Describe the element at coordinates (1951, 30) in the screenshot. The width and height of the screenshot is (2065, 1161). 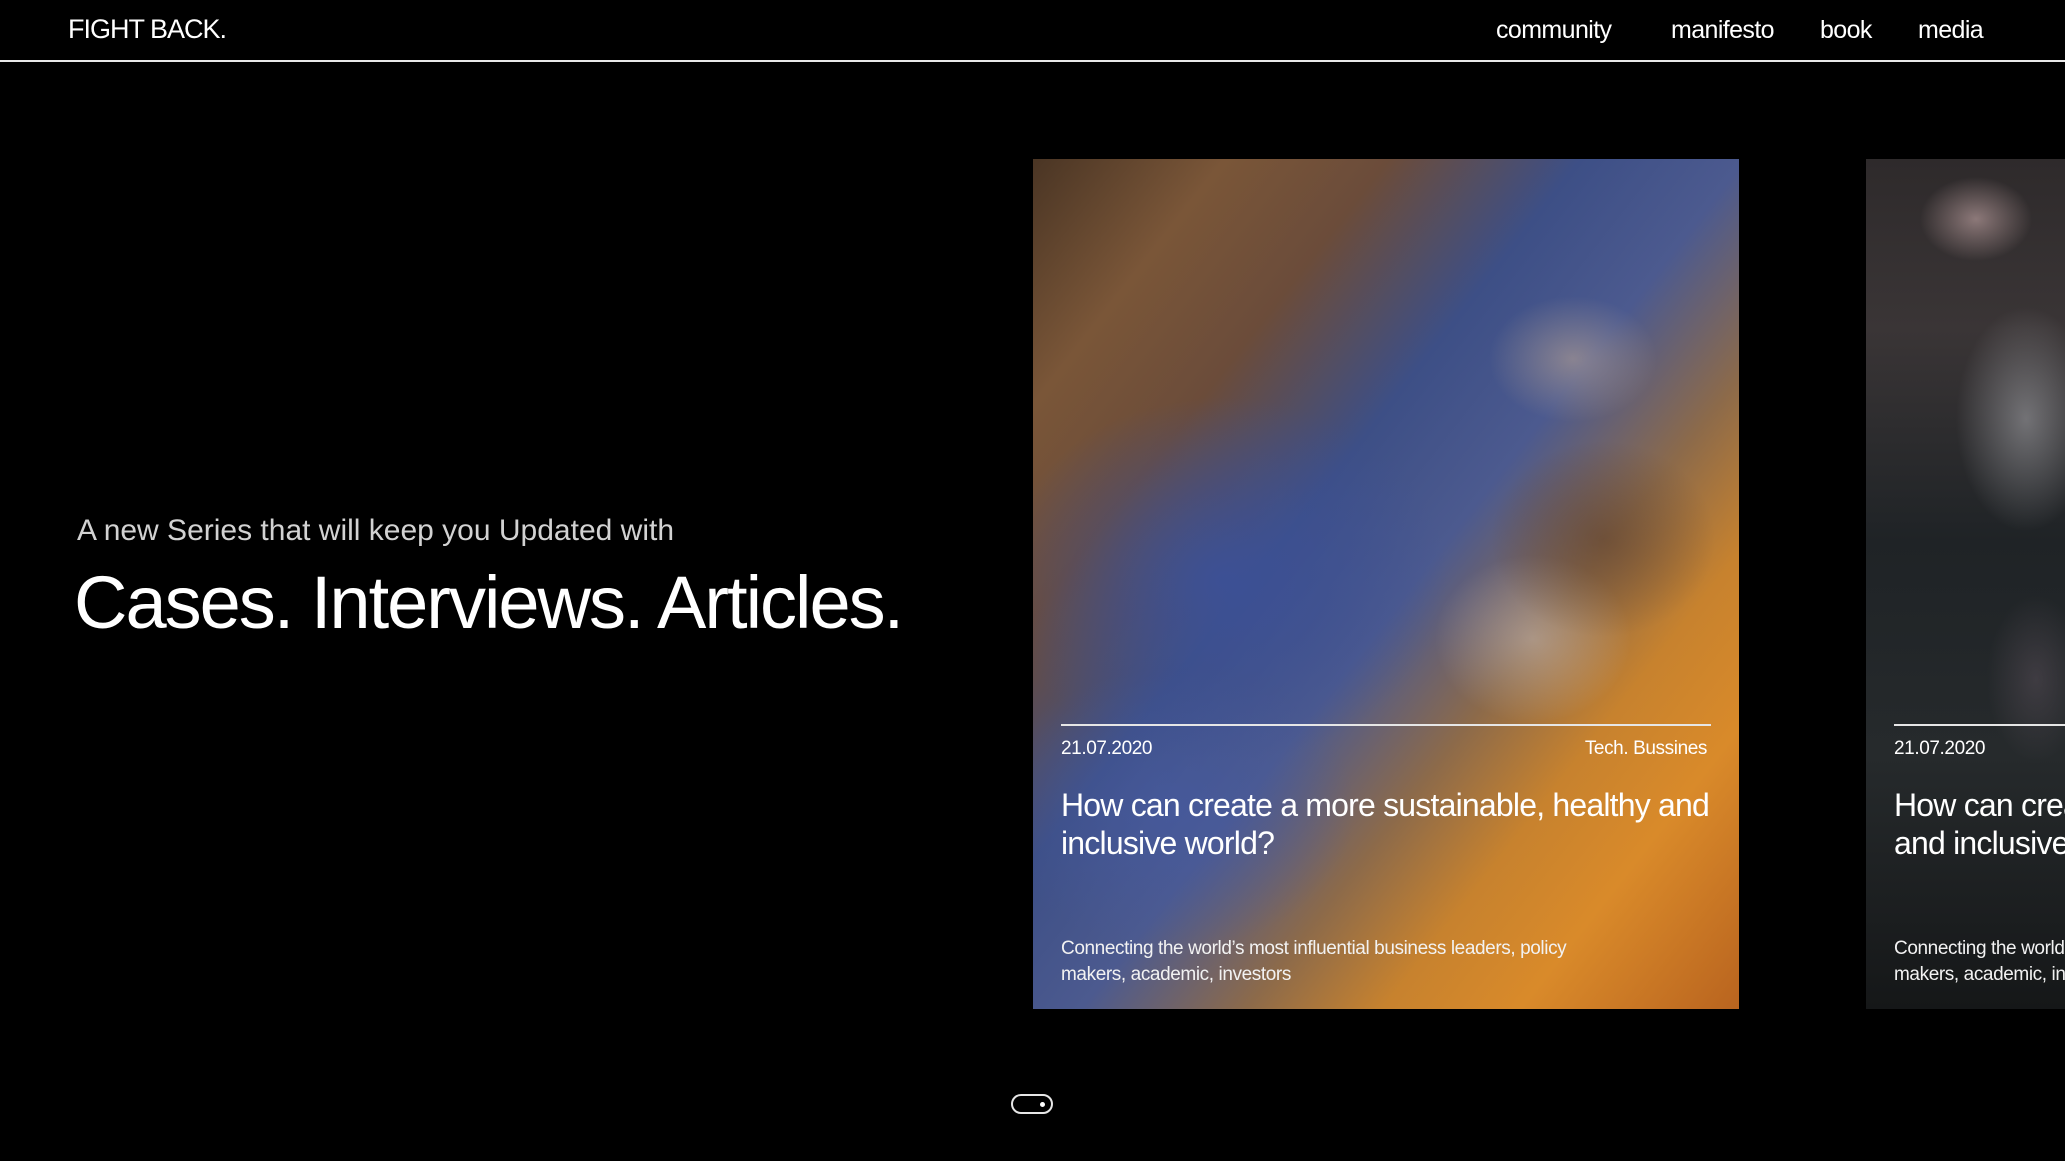
I see `nav-link-media: media` at that location.